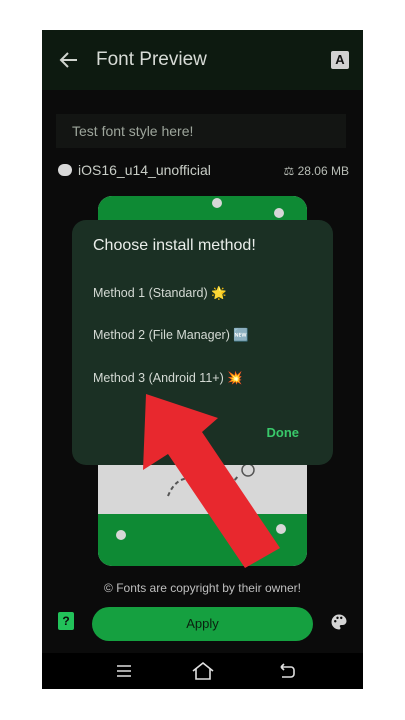  Describe the element at coordinates (168, 378) in the screenshot. I see `method-3-option: Method 3 (Android 11+) 💥` at that location.